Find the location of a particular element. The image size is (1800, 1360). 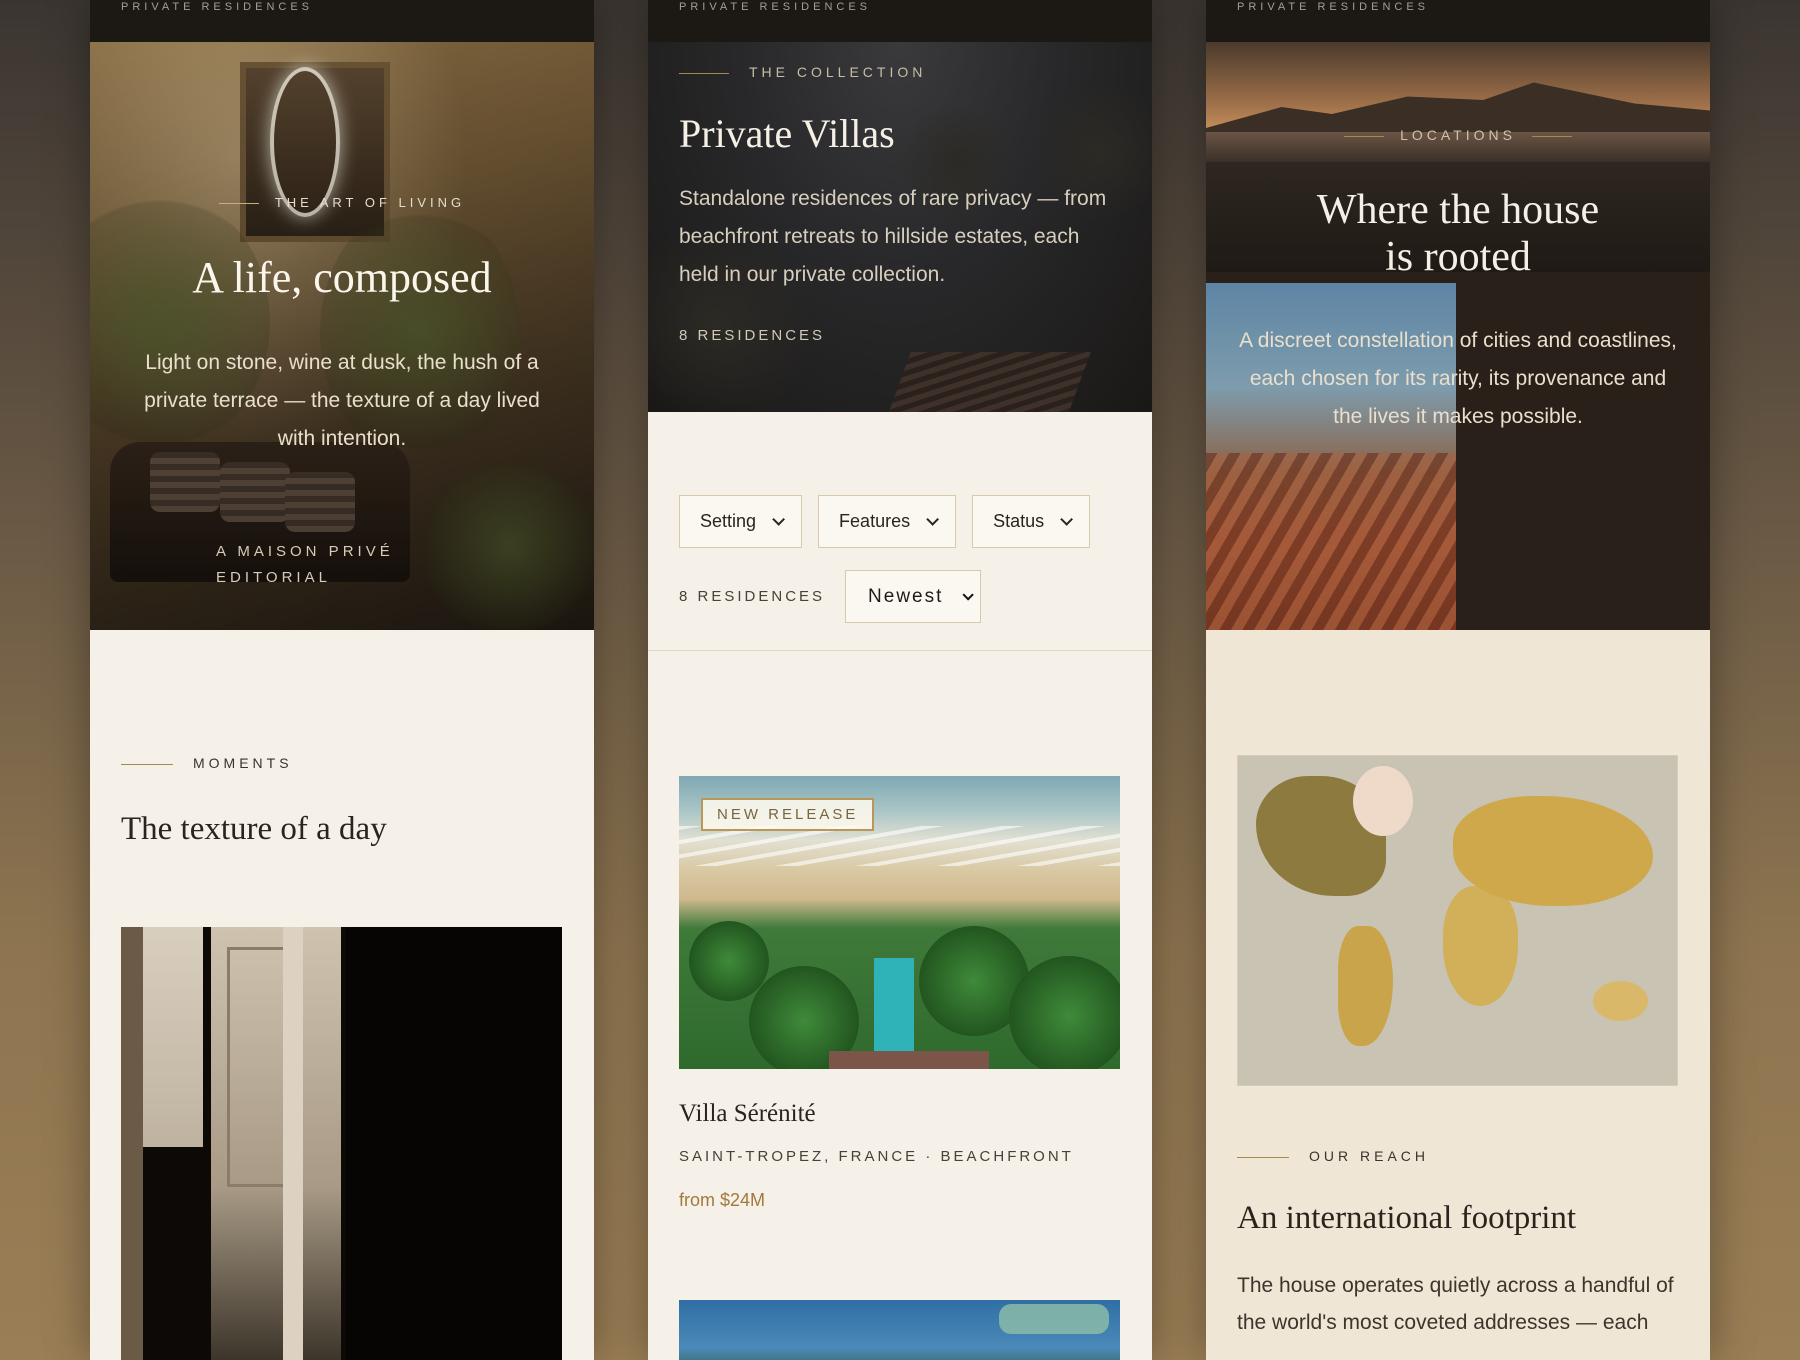

results-count: 8 RESIDENCES is located at coordinates (752, 596).